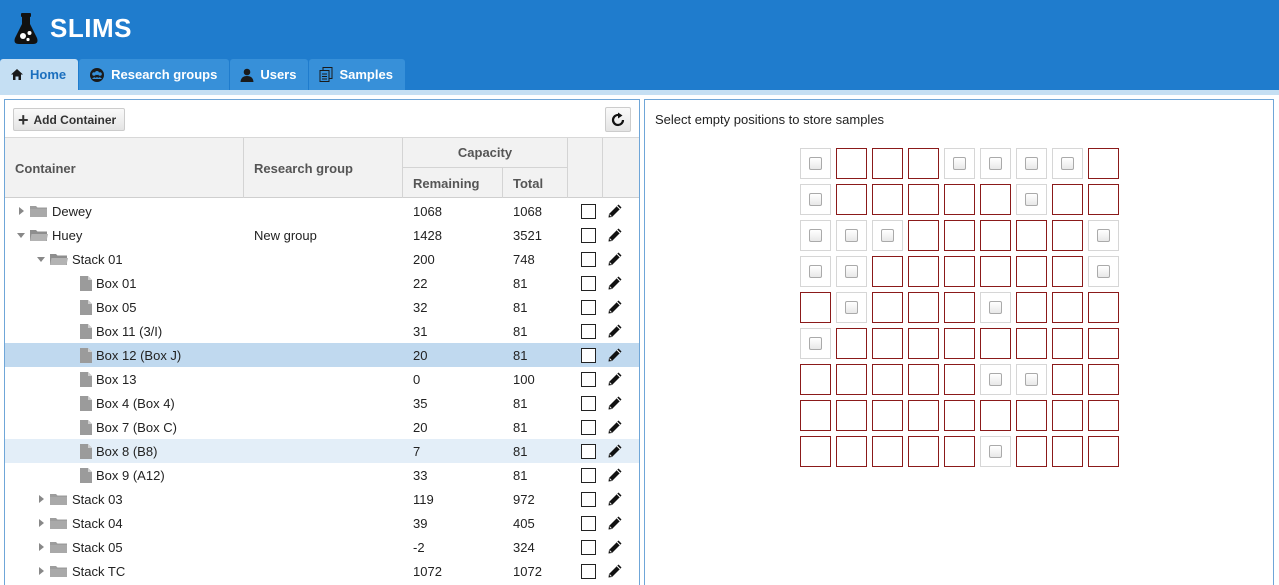 This screenshot has width=1279, height=585. I want to click on tab-samples: Samples, so click(357, 74).